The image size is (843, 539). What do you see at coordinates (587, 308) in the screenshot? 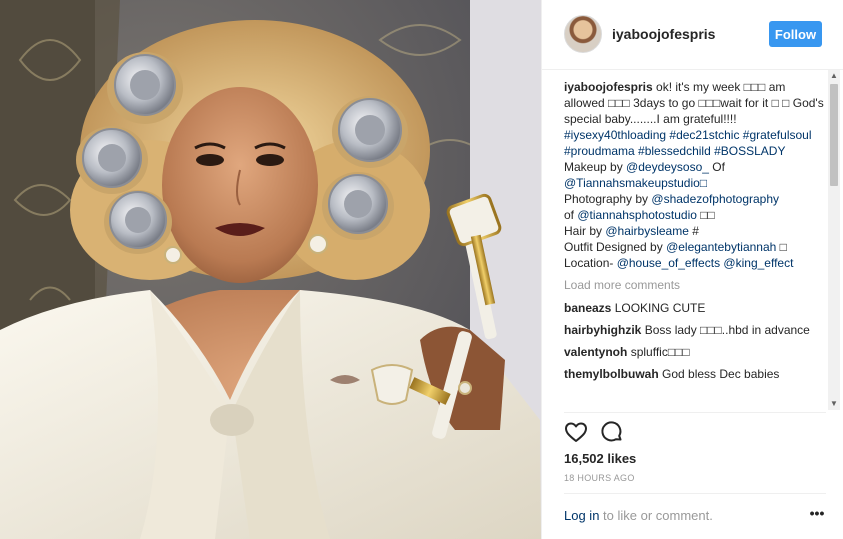
I see `comment-username: baneazs` at bounding box center [587, 308].